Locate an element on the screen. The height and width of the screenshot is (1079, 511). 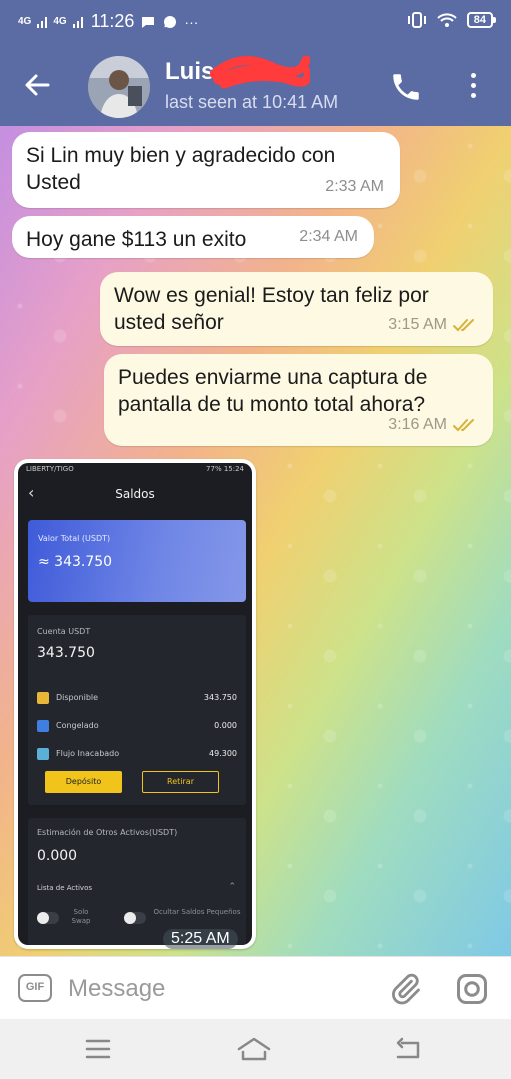
balance-row: Flujo Inacabado 49.300 is located at coordinates (137, 755).